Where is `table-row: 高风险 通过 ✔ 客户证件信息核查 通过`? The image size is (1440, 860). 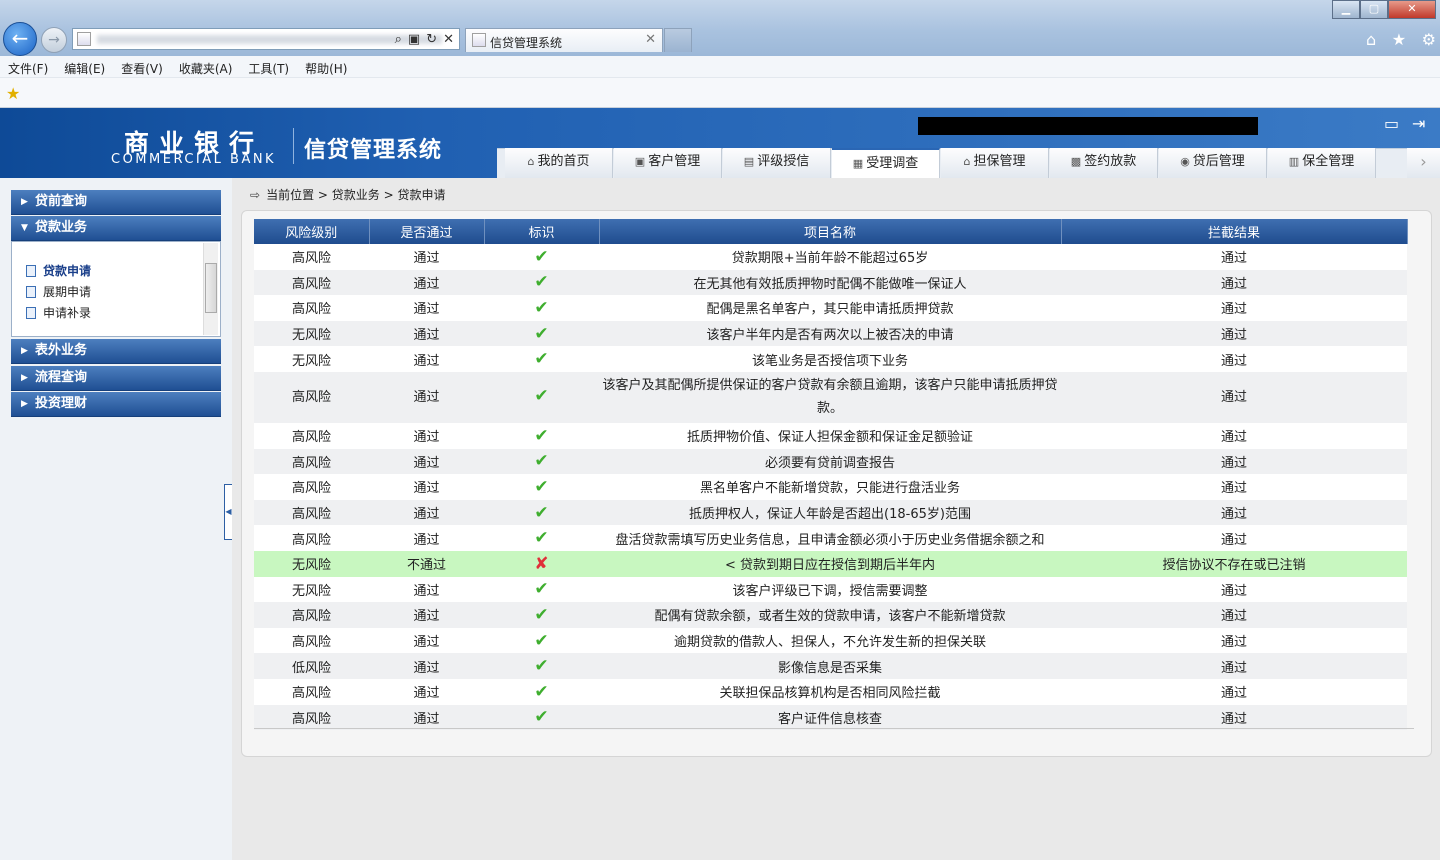 table-row: 高风险 通过 ✔ 客户证件信息核查 通过 is located at coordinates (830, 717).